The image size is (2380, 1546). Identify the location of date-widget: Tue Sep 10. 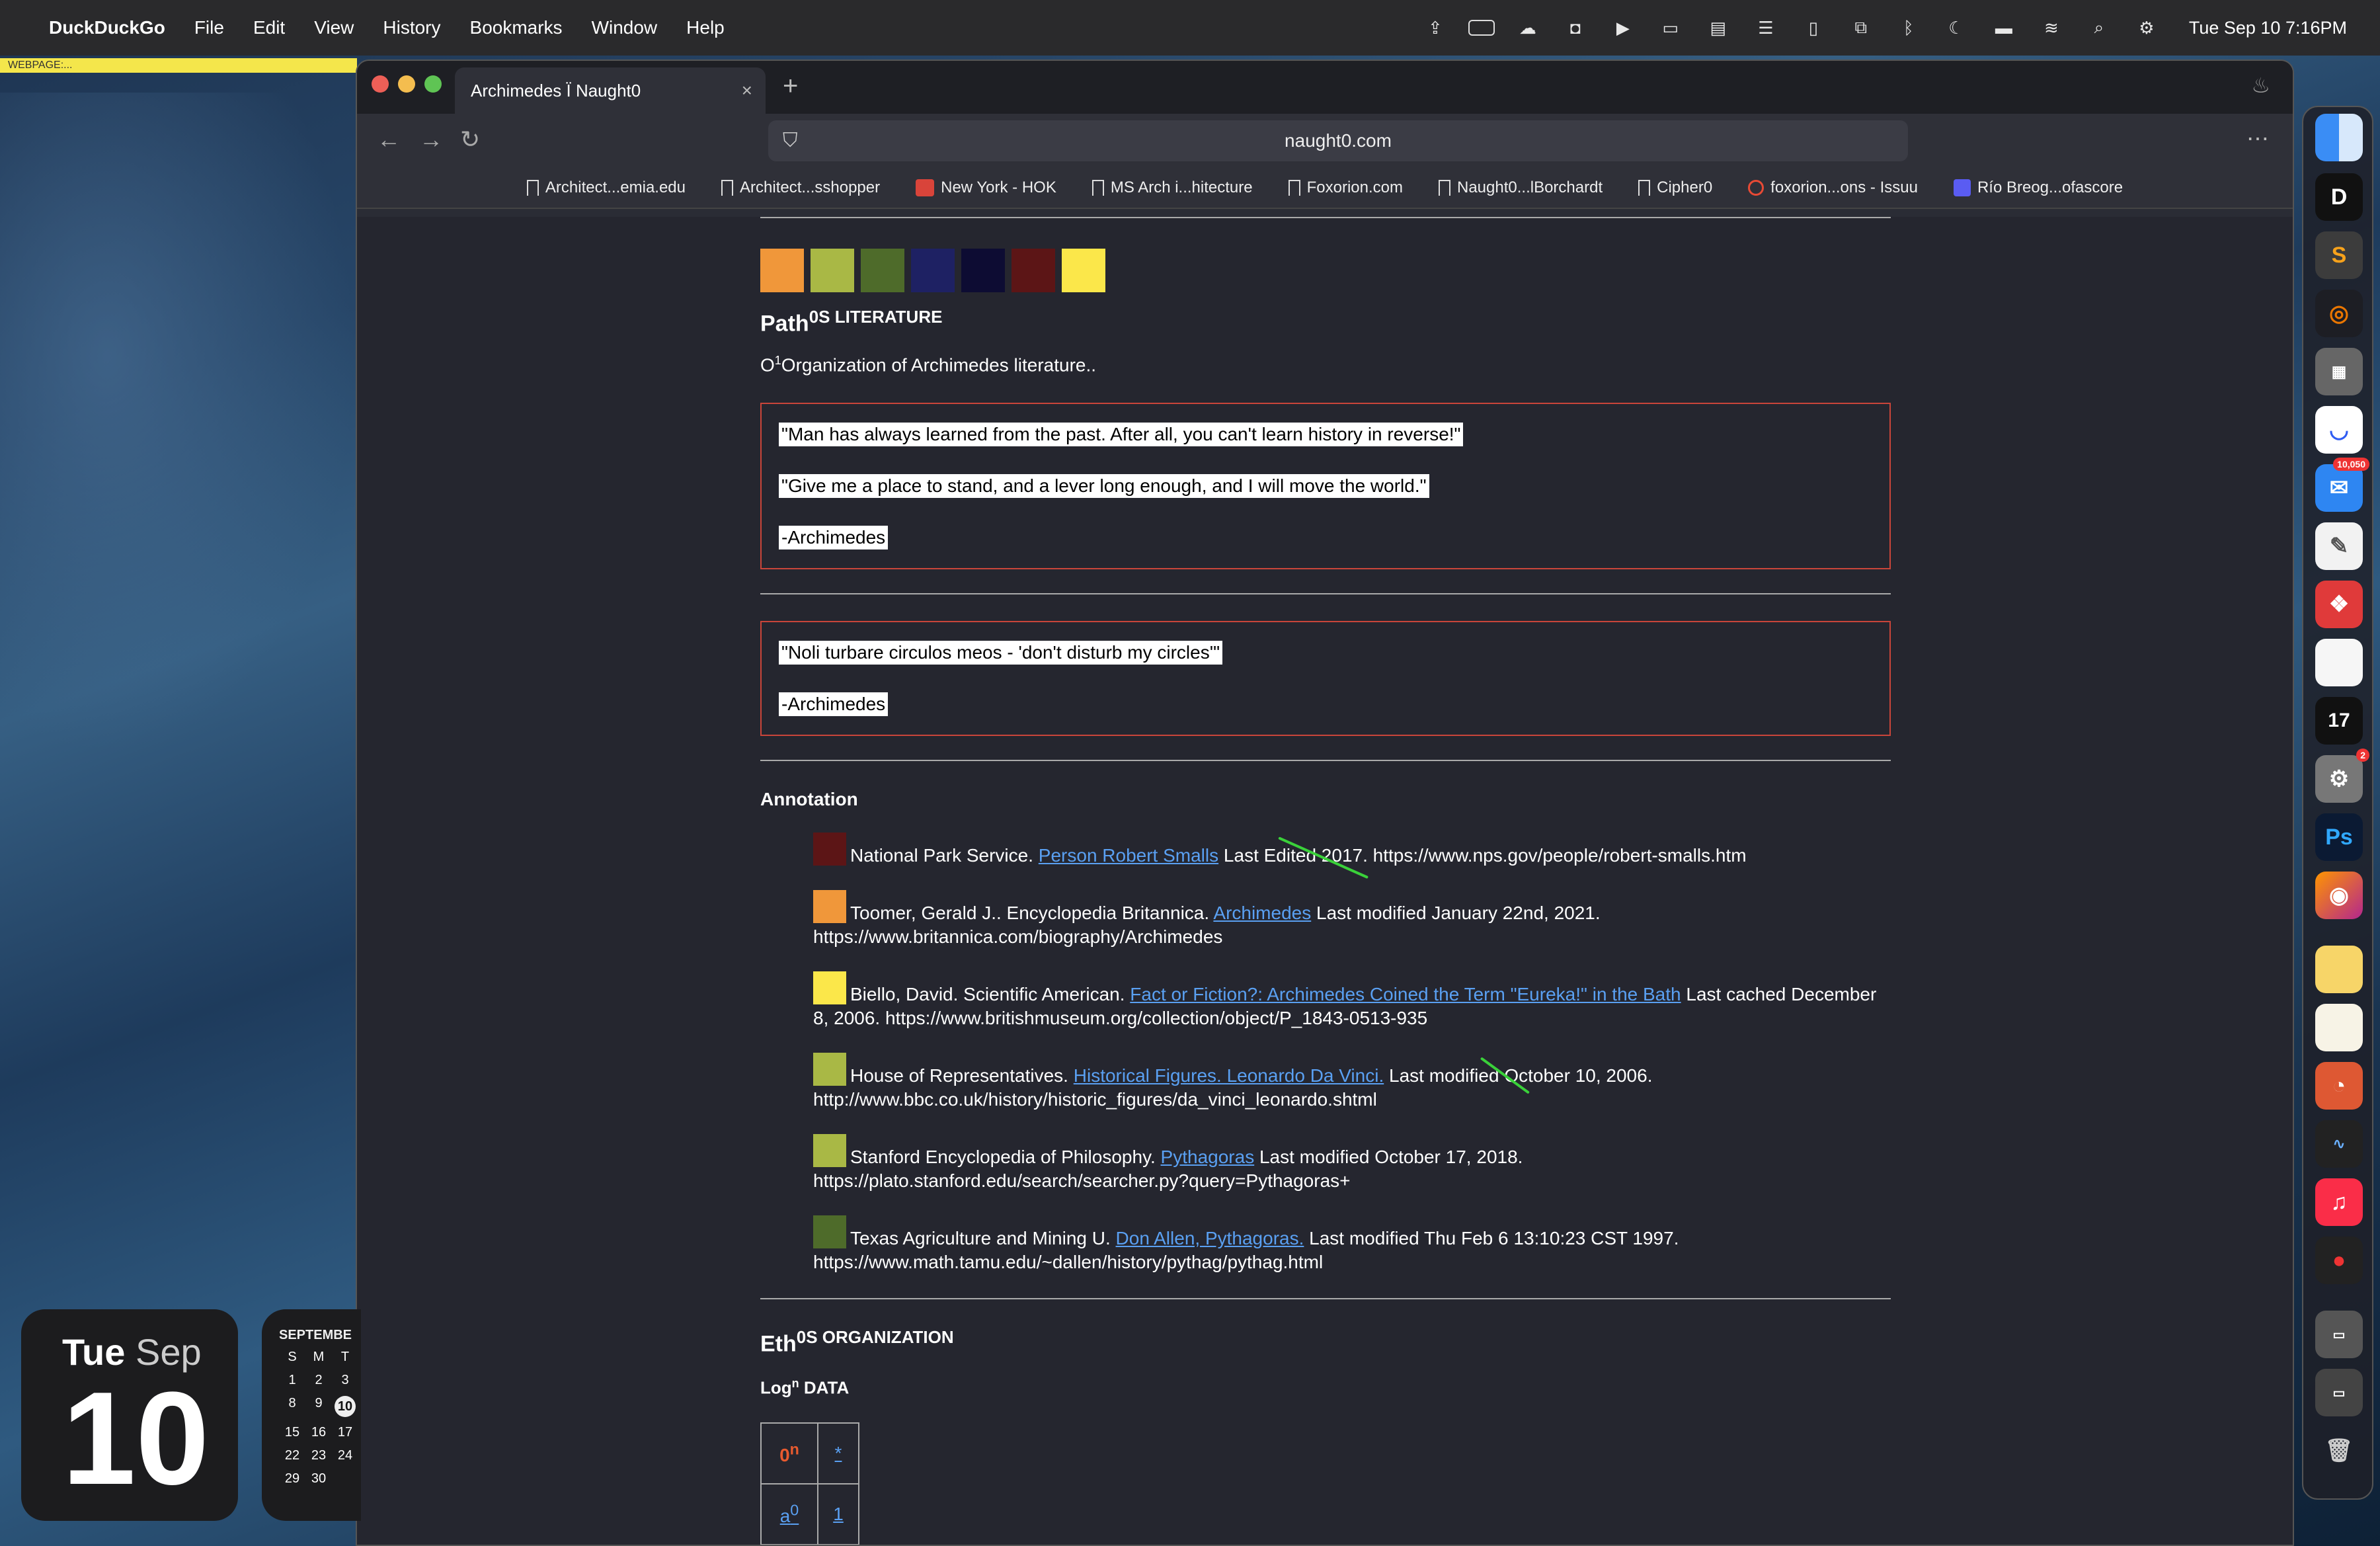
(129, 1415).